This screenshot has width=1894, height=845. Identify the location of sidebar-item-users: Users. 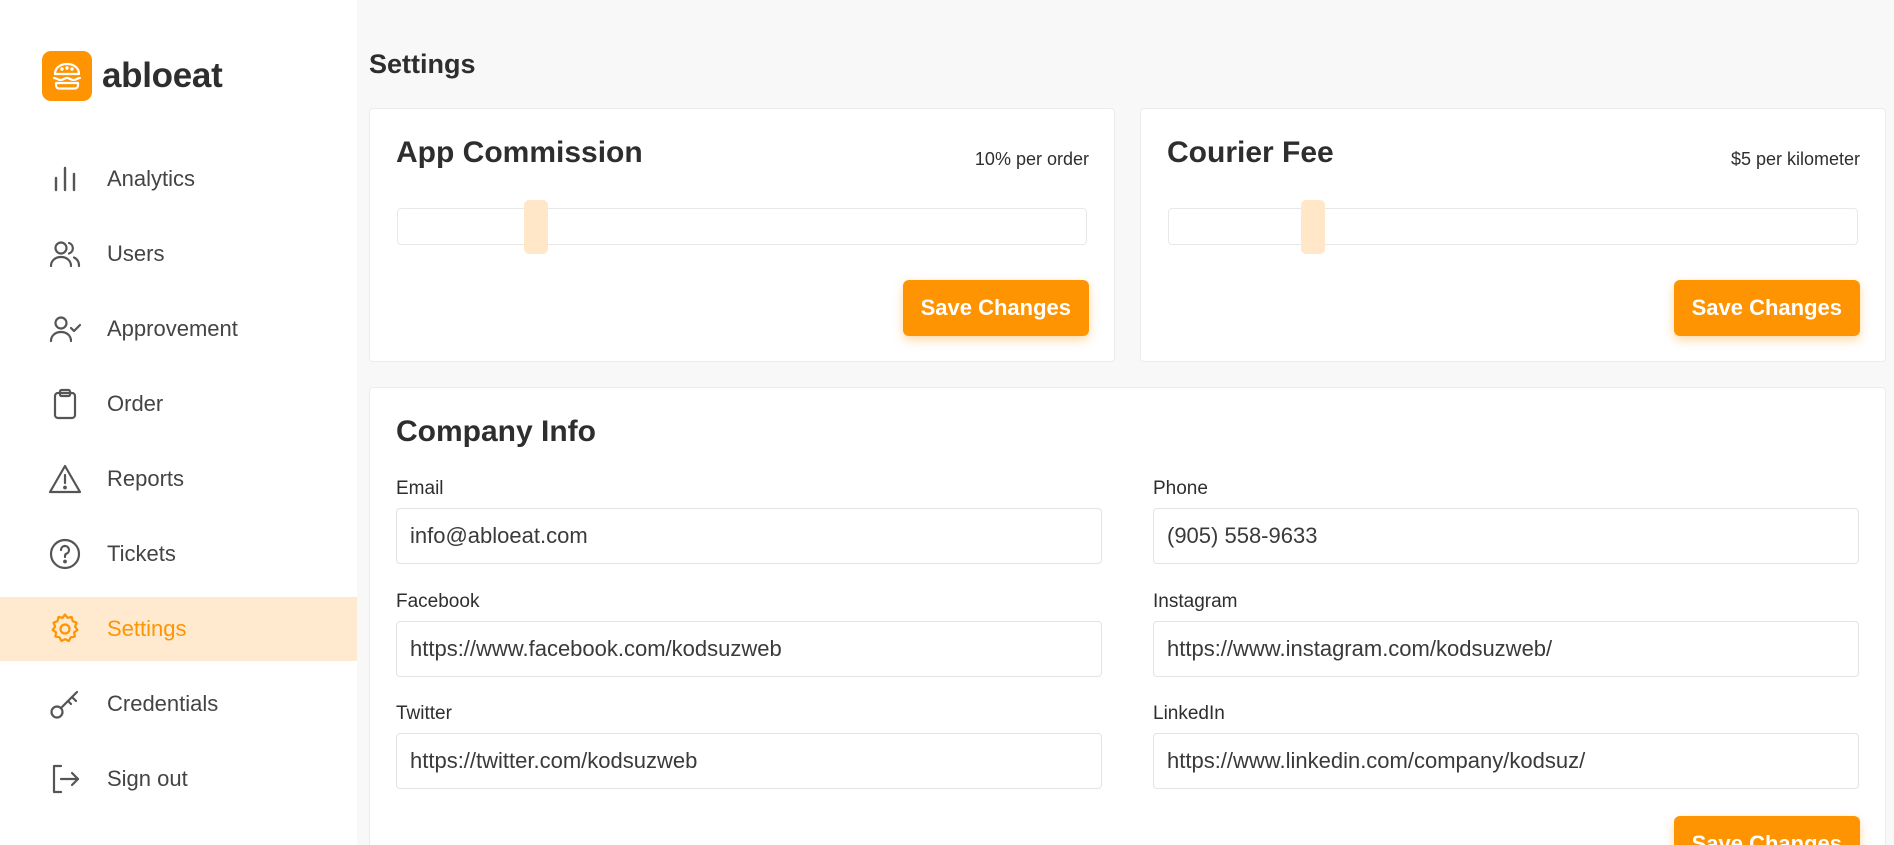
(178, 254).